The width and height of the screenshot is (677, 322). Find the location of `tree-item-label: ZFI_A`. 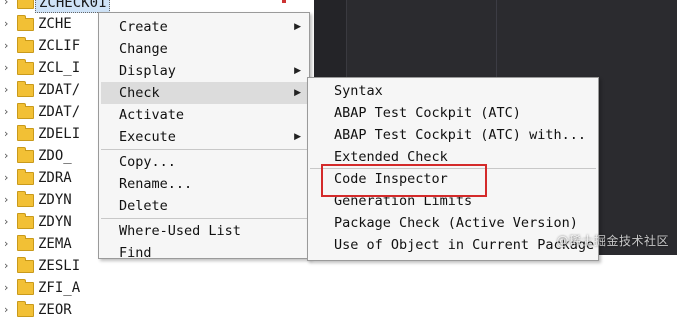

tree-item-label: ZFI_A is located at coordinates (59, 288).